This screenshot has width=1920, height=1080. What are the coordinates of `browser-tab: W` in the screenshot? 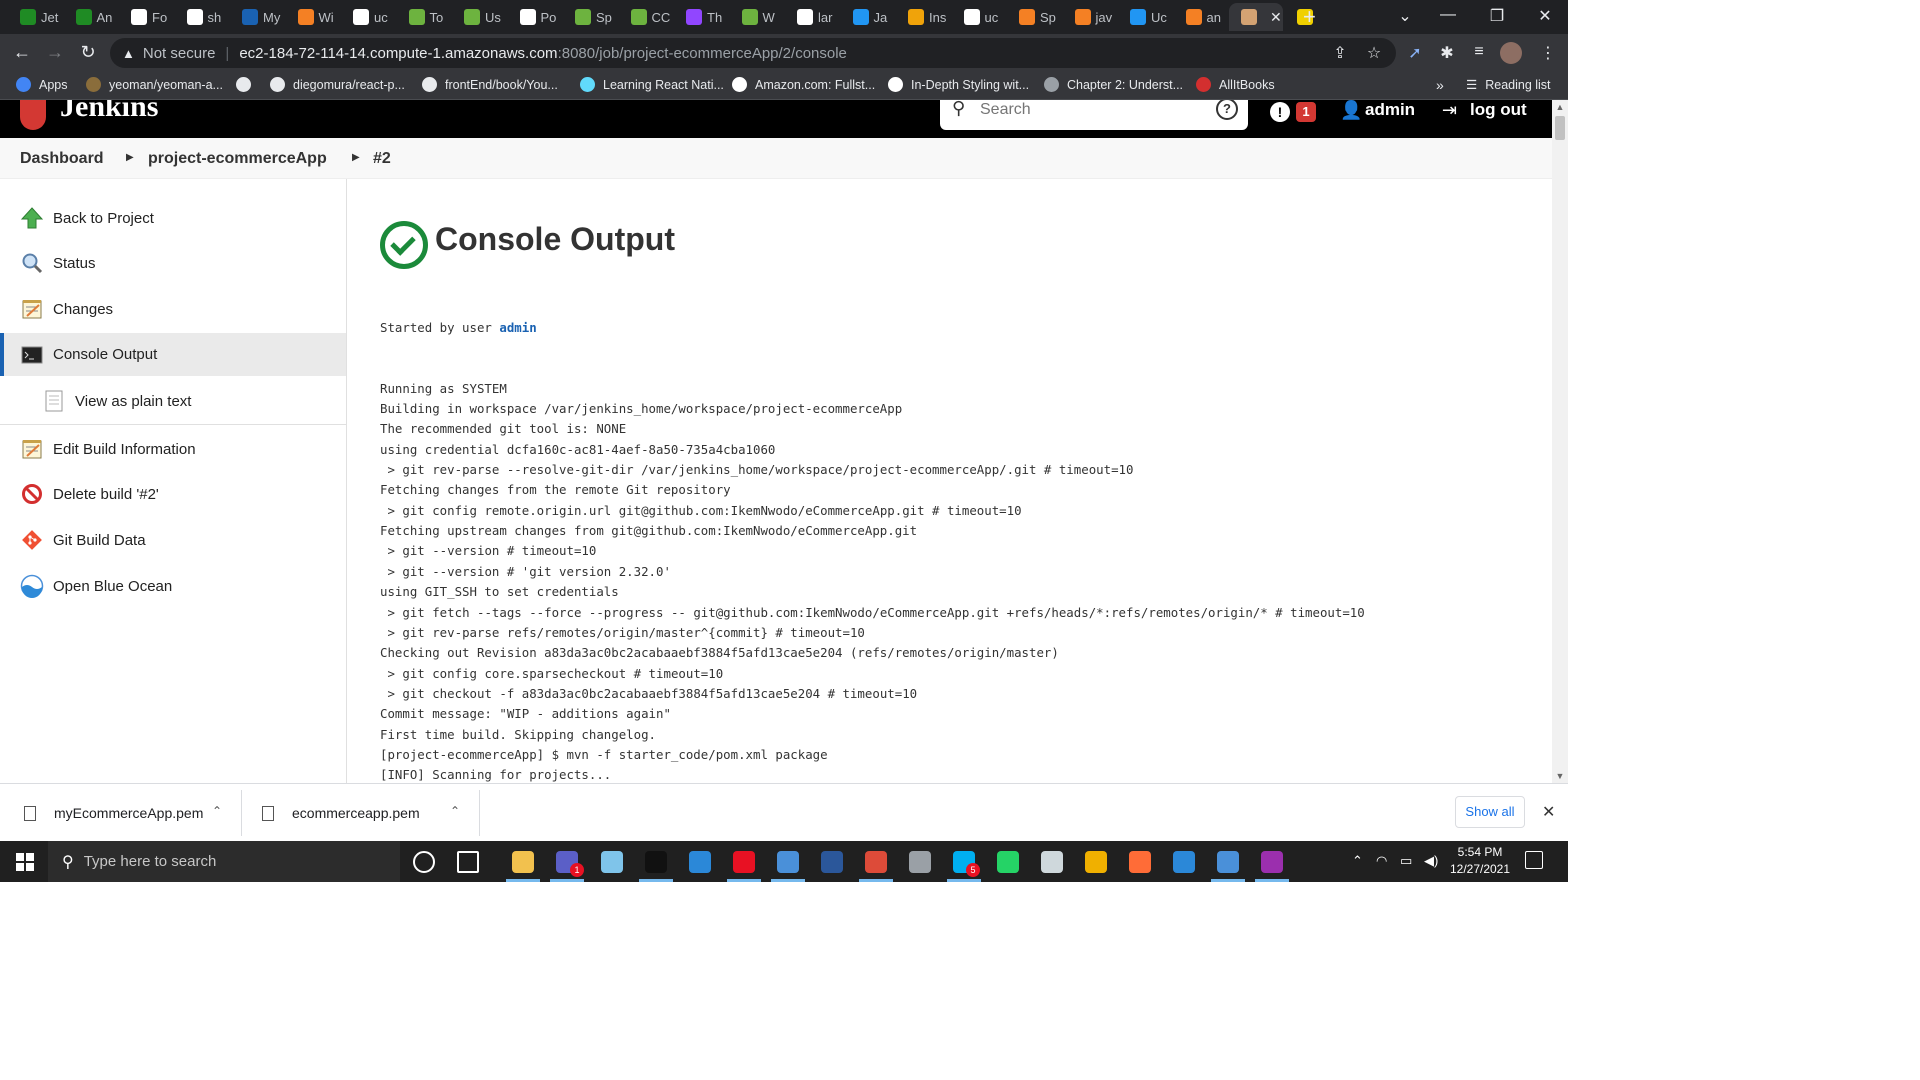 It's located at (757, 17).